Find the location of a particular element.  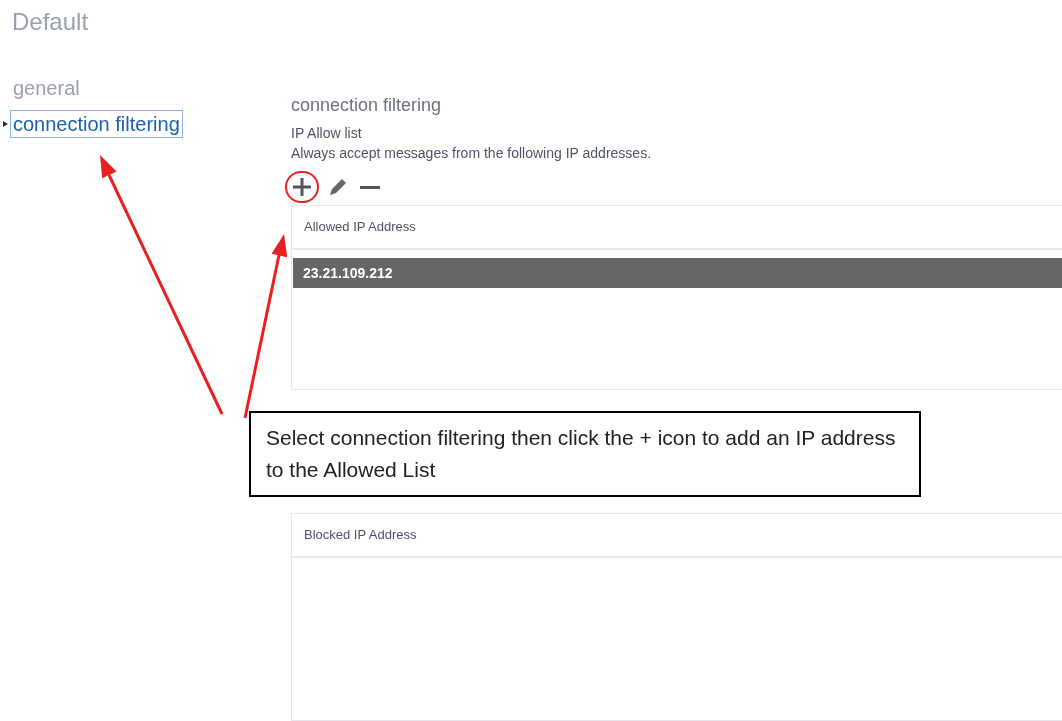

bullet-icon is located at coordinates (5, 124).